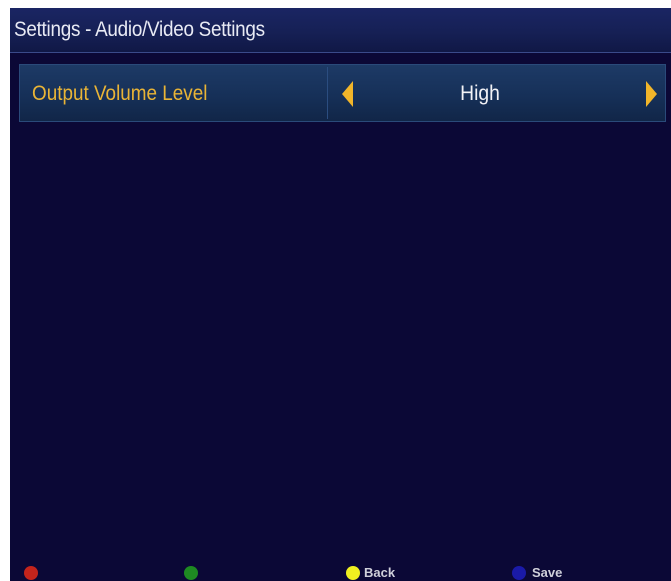 The width and height of the screenshot is (671, 581). Describe the element at coordinates (139, 29) in the screenshot. I see `page-title: Settings - Audio/Video Settings` at that location.